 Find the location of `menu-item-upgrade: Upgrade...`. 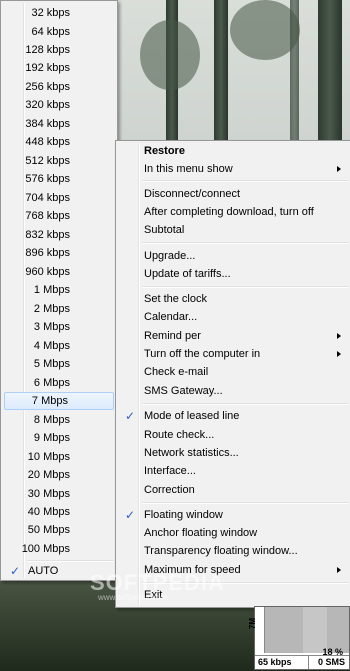

menu-item-upgrade: Upgrade... is located at coordinates (233, 256).